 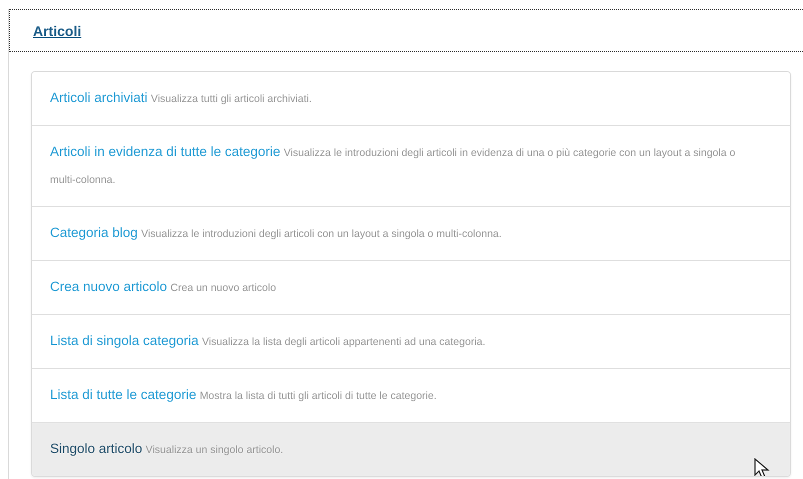 I want to click on section-title-link: Articoli, so click(x=57, y=30).